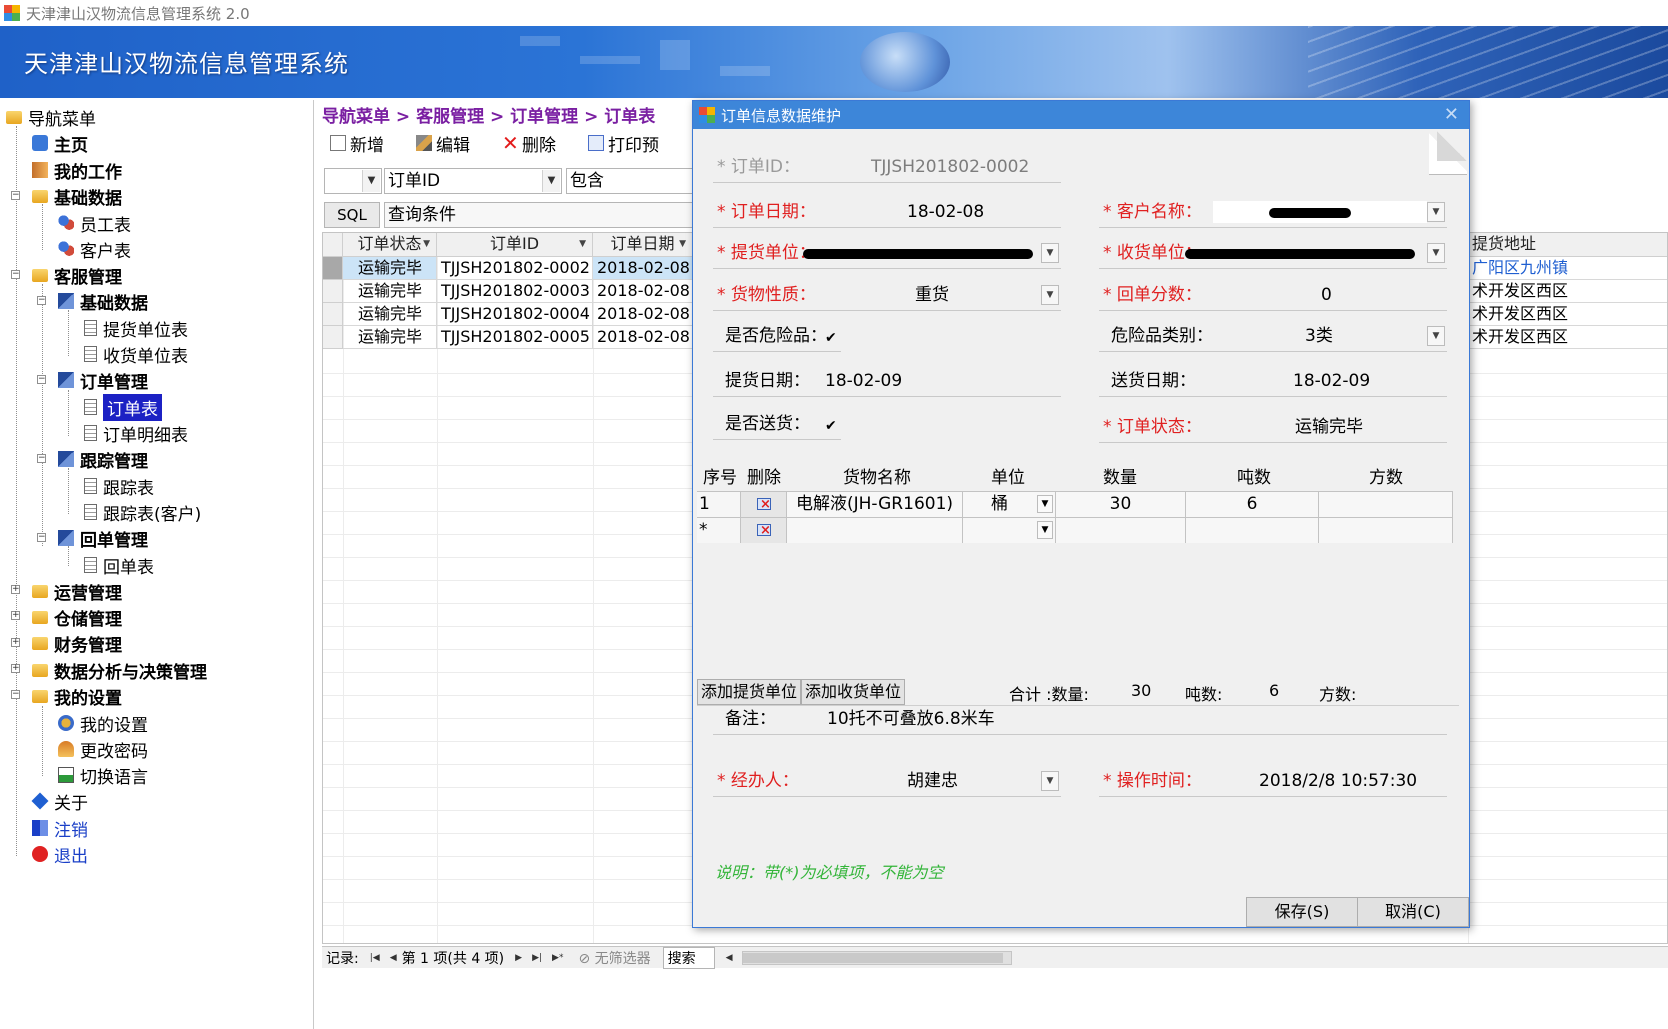  Describe the element at coordinates (719, 530) in the screenshot. I see `detail-cell-no: *` at that location.